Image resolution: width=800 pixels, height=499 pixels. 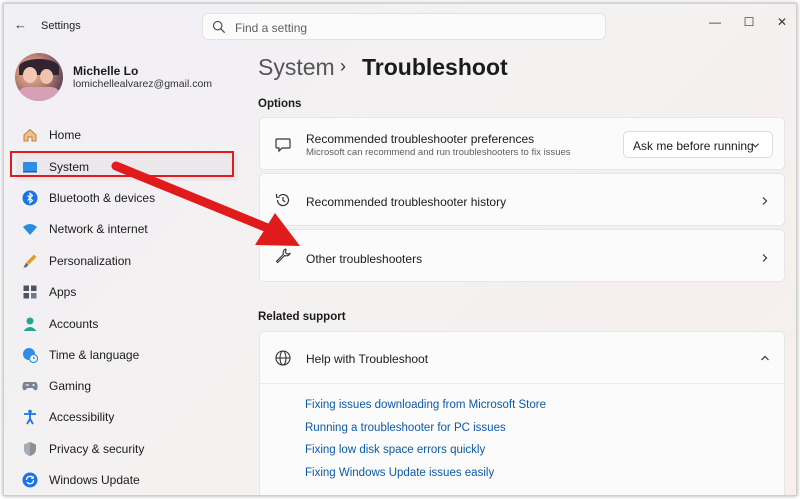 What do you see at coordinates (127, 386) in the screenshot?
I see `sidebar-item-gaming: Gaming` at bounding box center [127, 386].